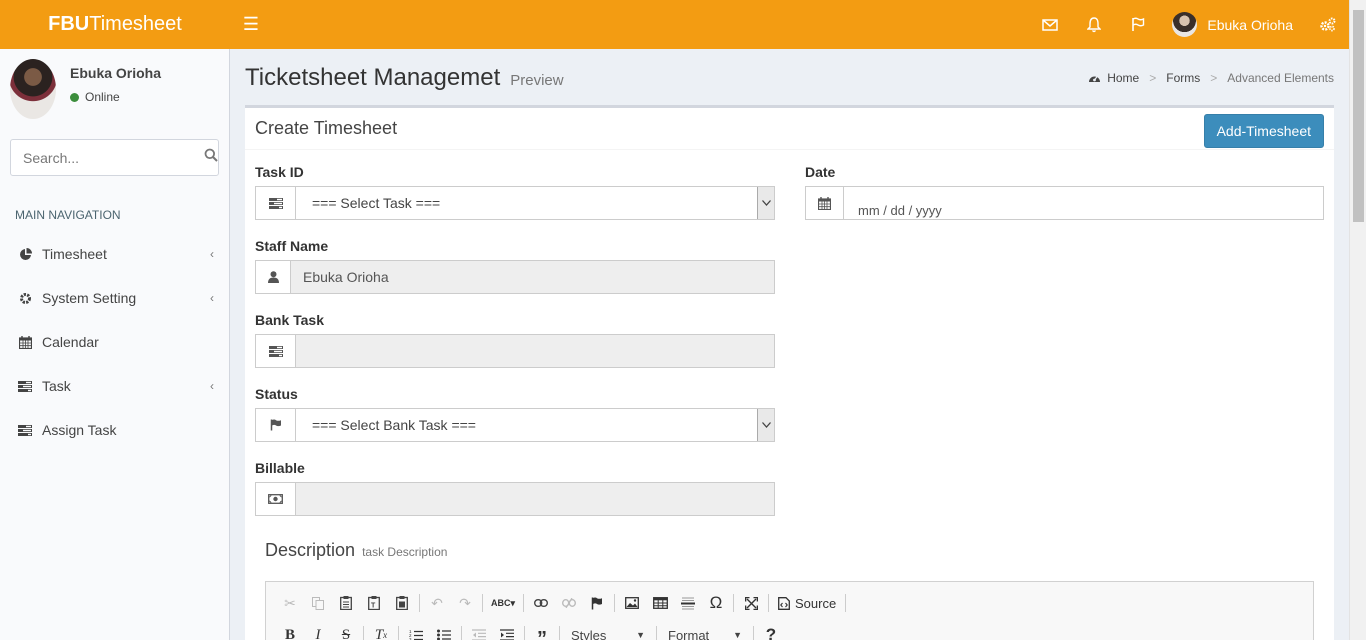 The height and width of the screenshot is (640, 1366). I want to click on outdent-icon, so click(479, 631).